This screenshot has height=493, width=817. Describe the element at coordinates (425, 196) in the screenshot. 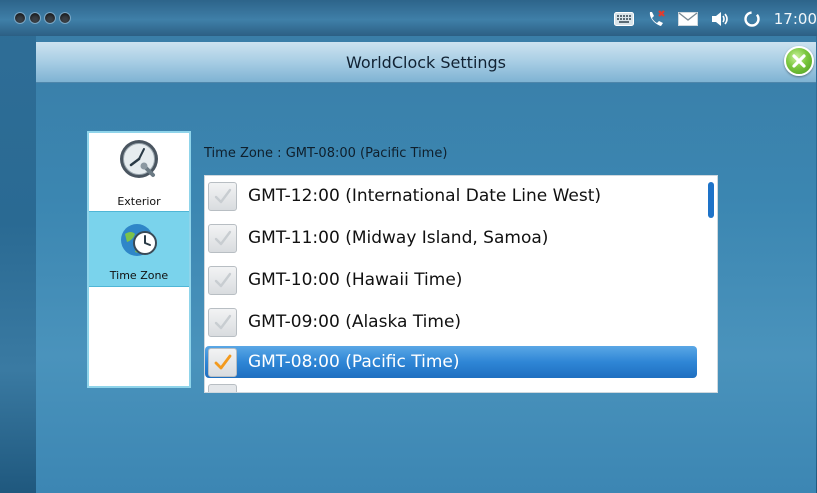

I see `time-zone-label: GMT-12:00 (International Date Line West)` at that location.